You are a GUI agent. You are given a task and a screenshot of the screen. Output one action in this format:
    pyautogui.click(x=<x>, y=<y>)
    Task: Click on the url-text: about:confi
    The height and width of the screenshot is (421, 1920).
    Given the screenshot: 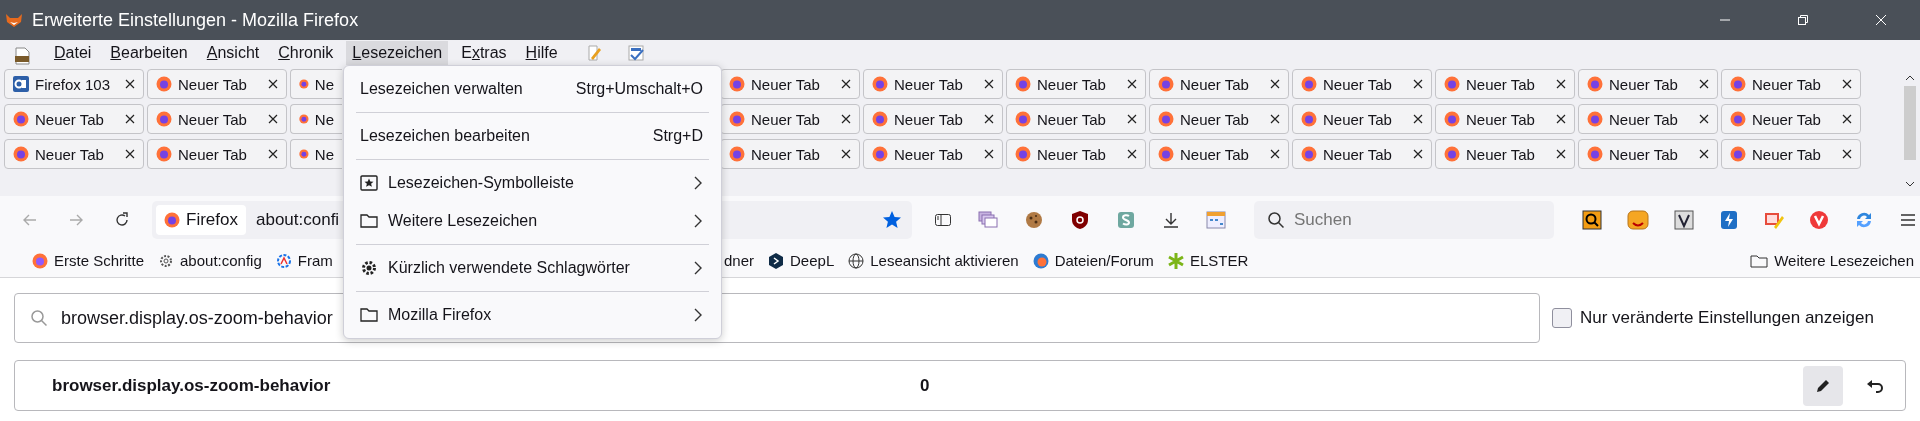 What is the action you would take?
    pyautogui.click(x=297, y=220)
    